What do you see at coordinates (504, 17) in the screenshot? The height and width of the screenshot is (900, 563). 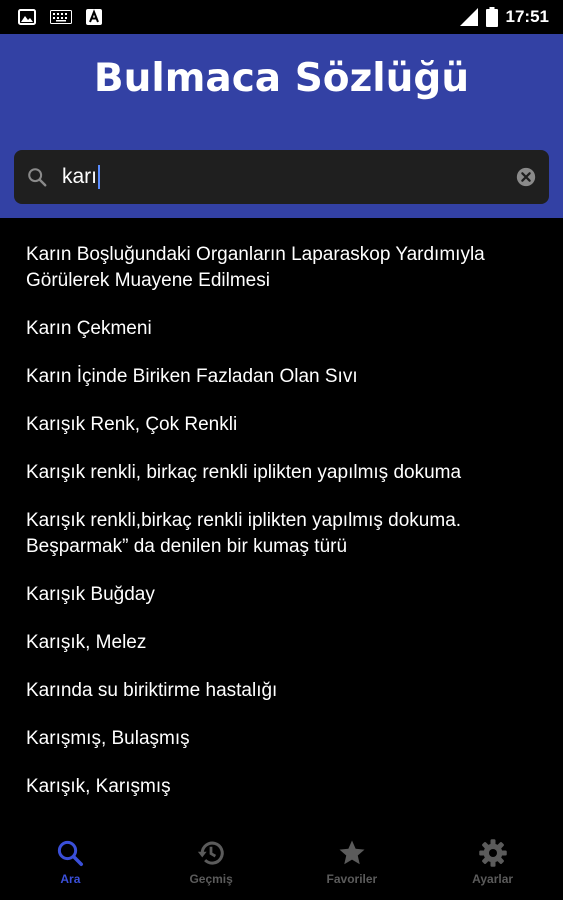 I see `status-right: 17:51` at bounding box center [504, 17].